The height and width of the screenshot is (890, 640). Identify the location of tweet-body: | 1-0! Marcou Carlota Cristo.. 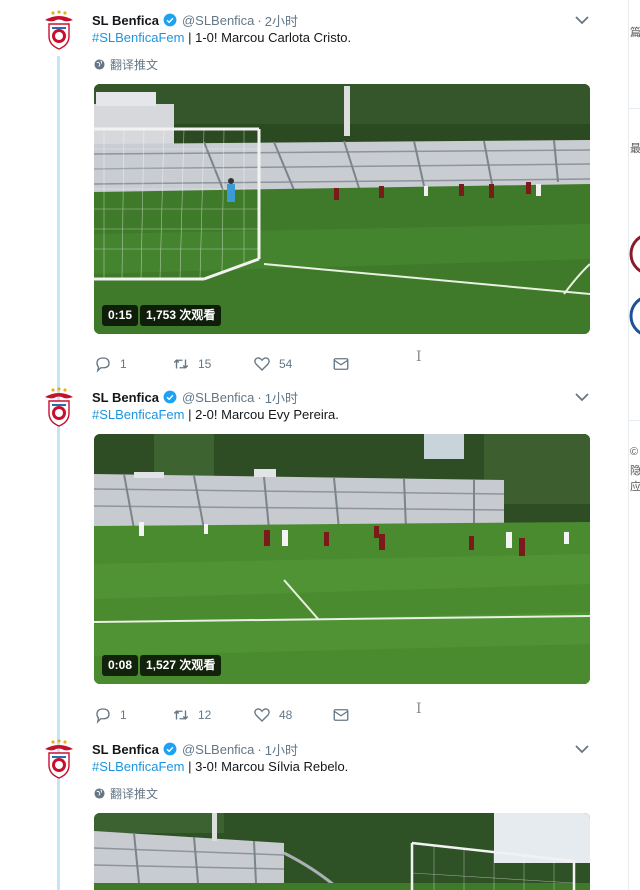
(268, 37).